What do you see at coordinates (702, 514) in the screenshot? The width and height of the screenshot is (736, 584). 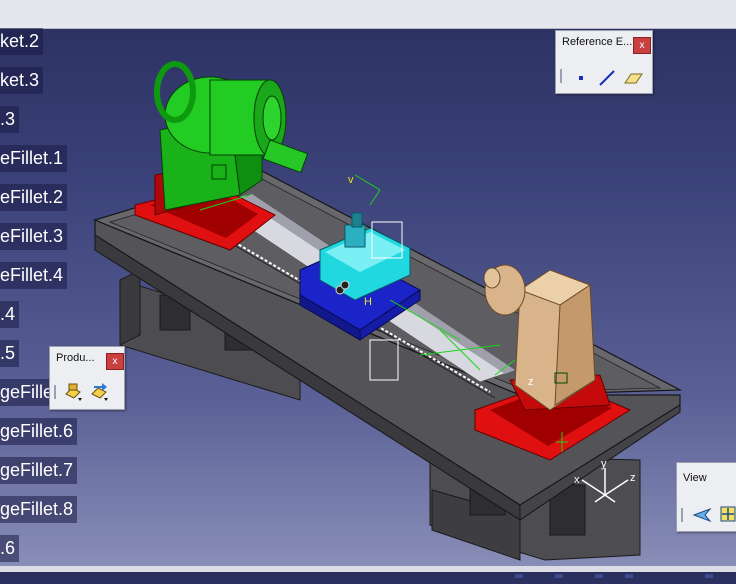 I see `fly-mode-icon` at bounding box center [702, 514].